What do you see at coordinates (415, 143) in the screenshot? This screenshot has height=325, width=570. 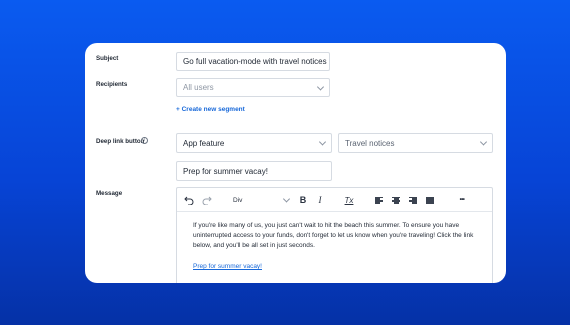 I see `travel-notices-select: Travel notices` at bounding box center [415, 143].